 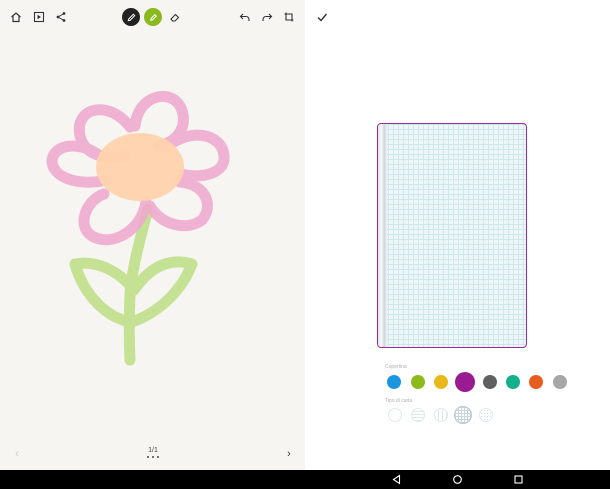 I want to click on page-indicator: 1/1, so click(x=153, y=450).